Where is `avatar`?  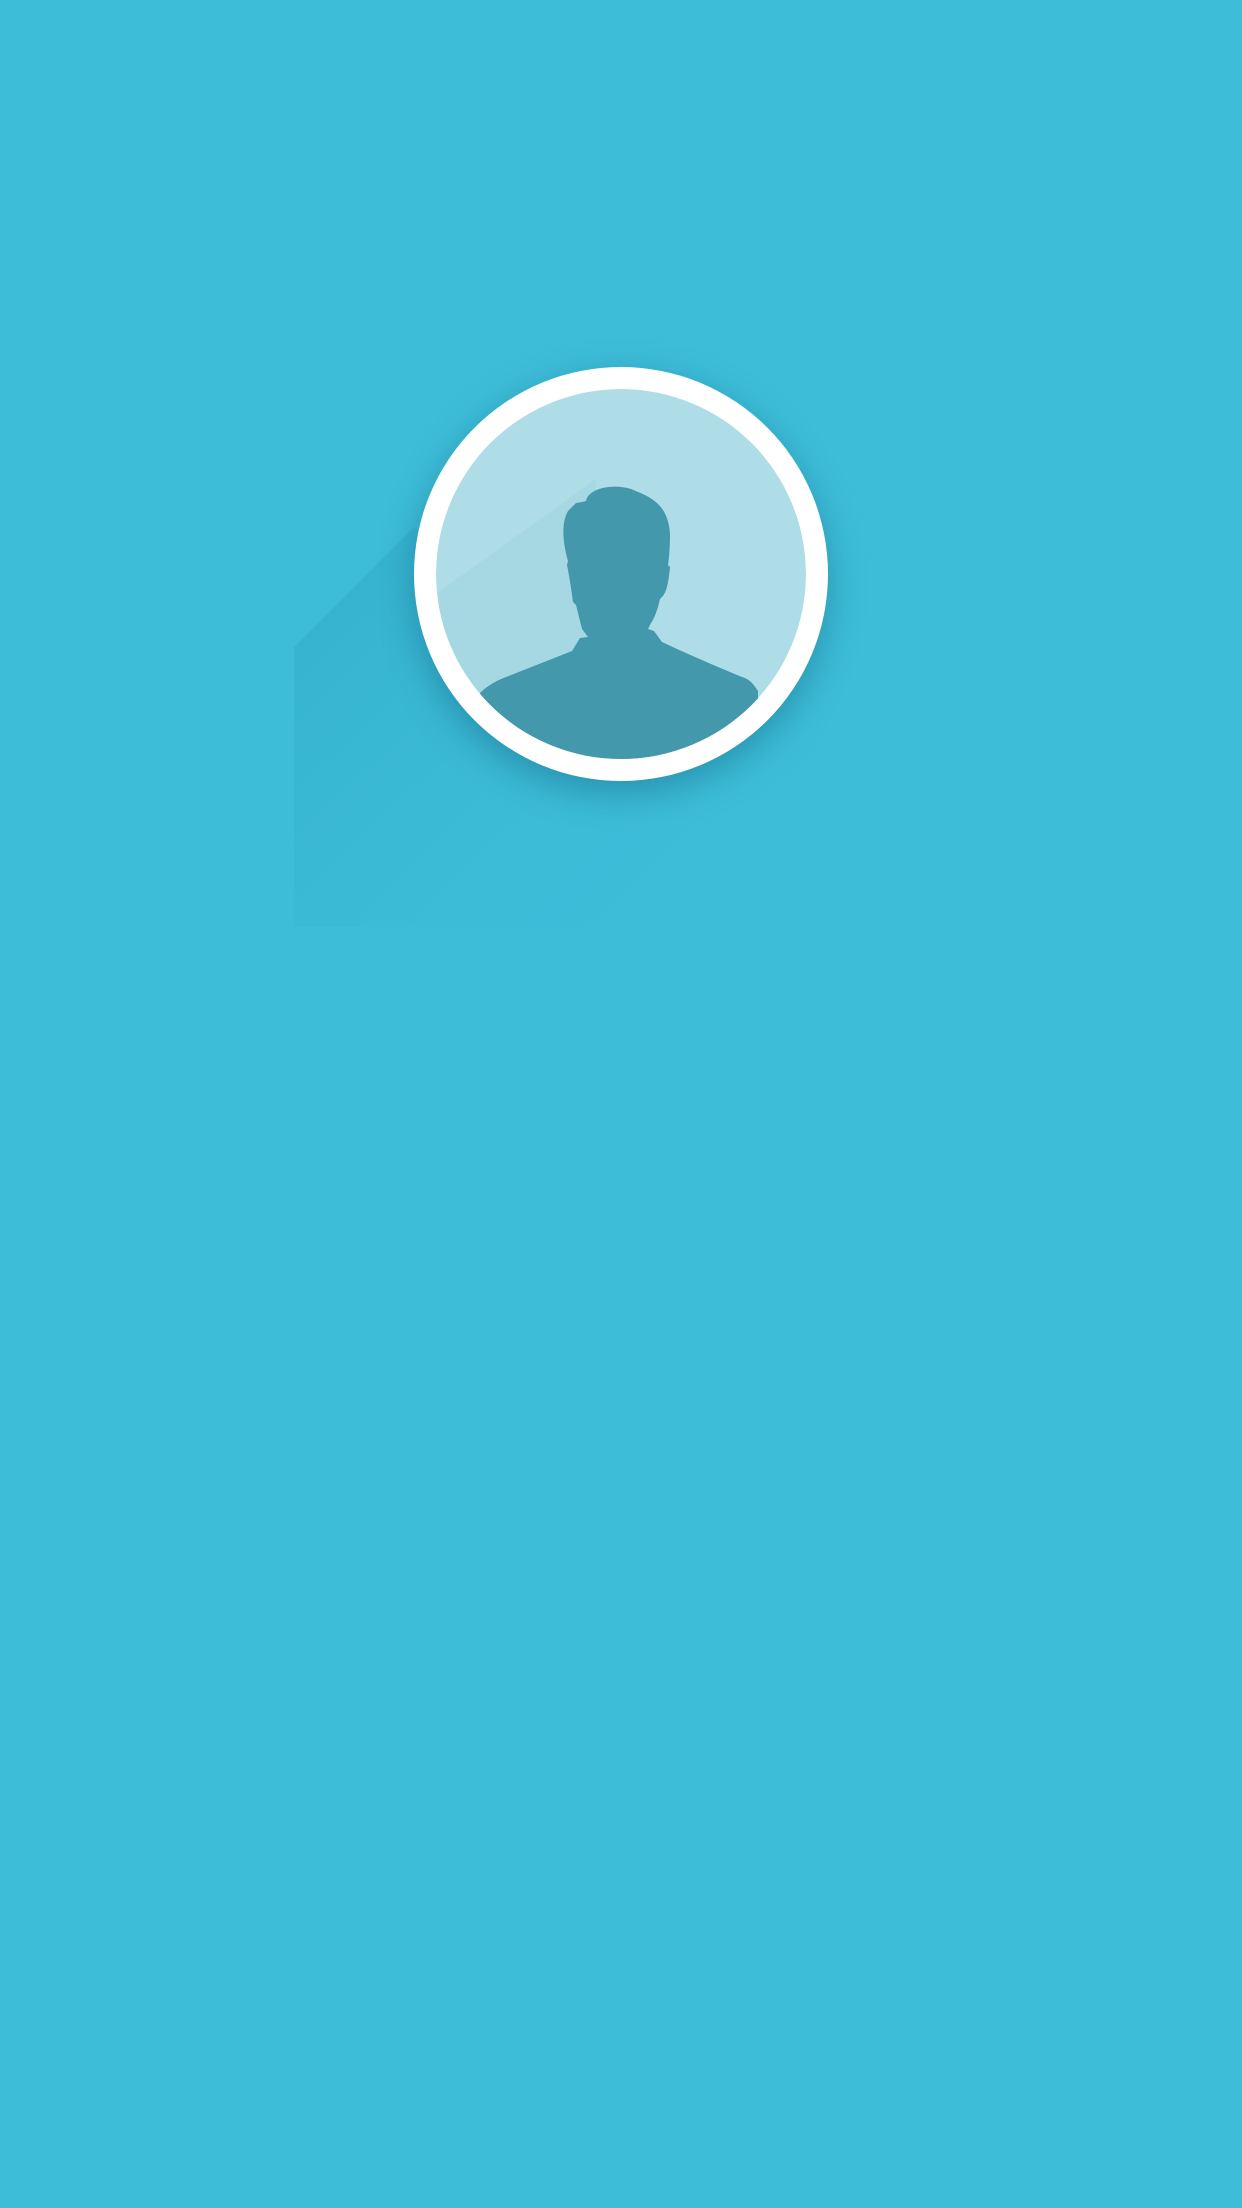 avatar is located at coordinates (561, 647).